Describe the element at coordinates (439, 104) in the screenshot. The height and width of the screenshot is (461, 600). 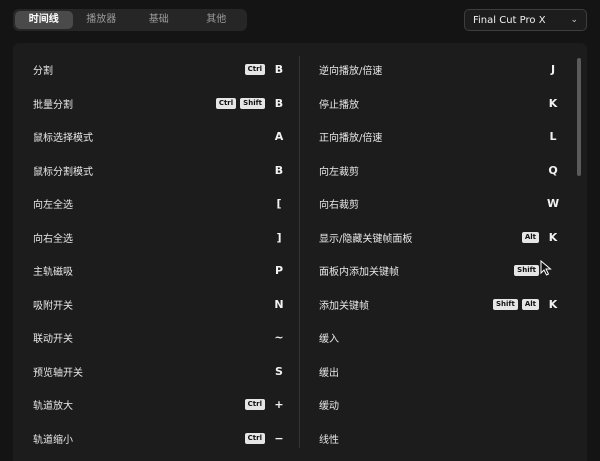
I see `shortcut-row: 停止播放 K` at that location.